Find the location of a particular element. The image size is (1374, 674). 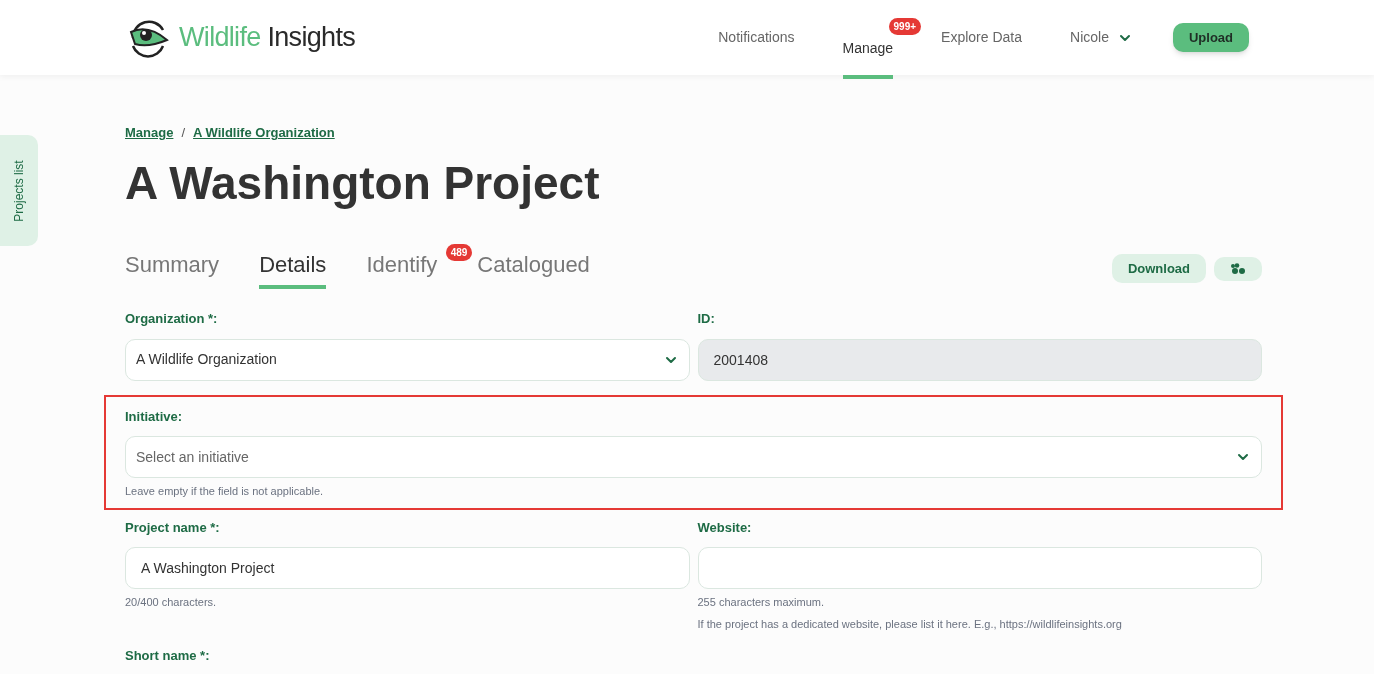

nav-link: Notifications is located at coordinates (756, 37).